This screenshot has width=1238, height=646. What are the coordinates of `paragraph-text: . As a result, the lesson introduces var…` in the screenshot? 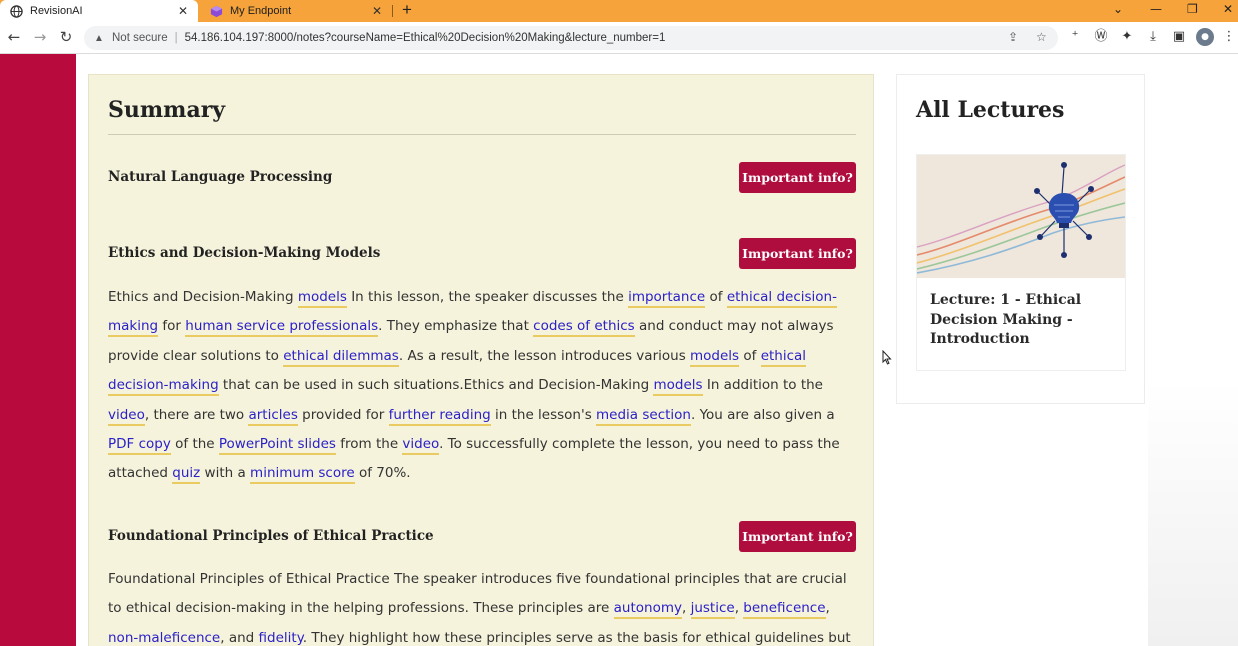 It's located at (544, 355).